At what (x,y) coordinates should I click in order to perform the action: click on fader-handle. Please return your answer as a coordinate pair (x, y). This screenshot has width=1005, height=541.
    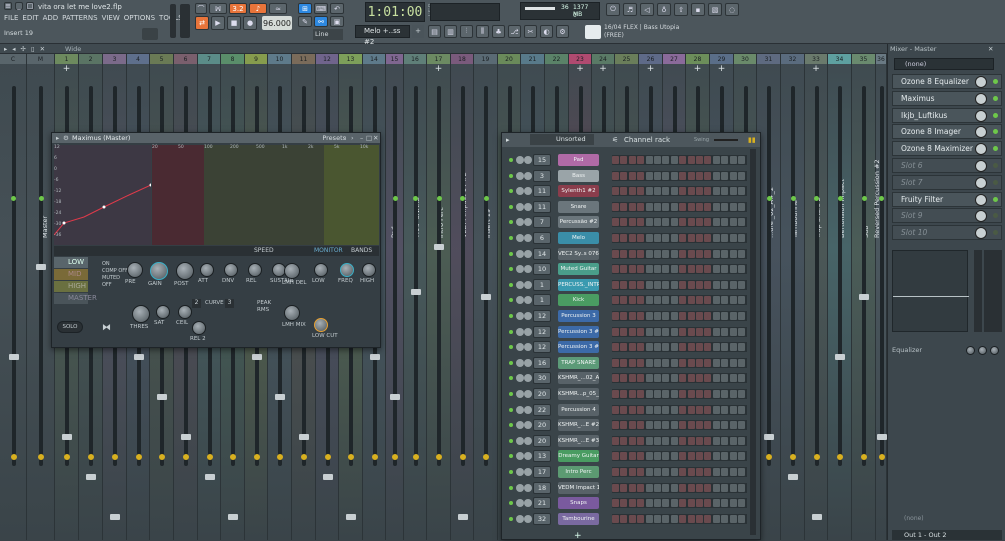
    Looking at the image, I should click on (462, 517).